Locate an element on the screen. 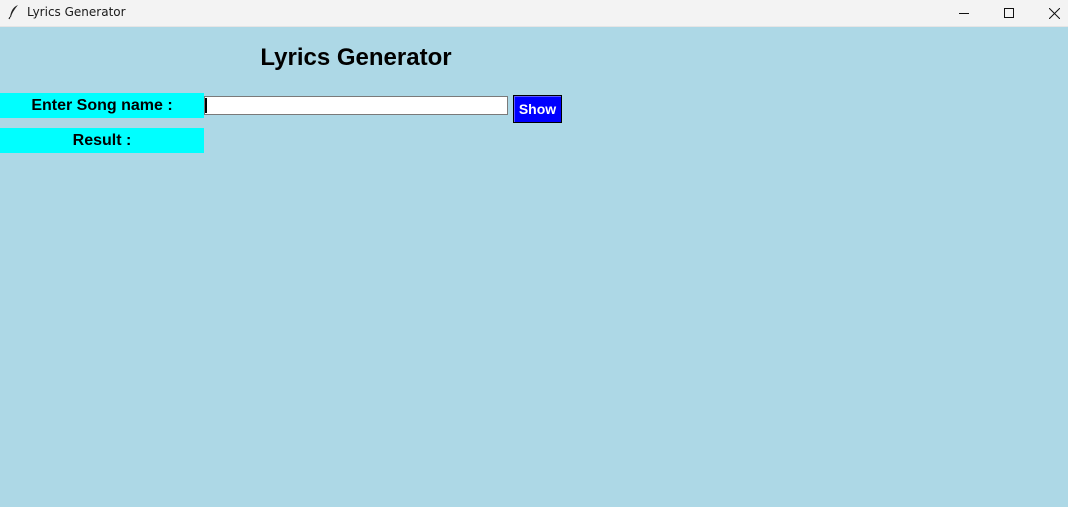 The height and width of the screenshot is (507, 1068). feather-icon is located at coordinates (14, 12).